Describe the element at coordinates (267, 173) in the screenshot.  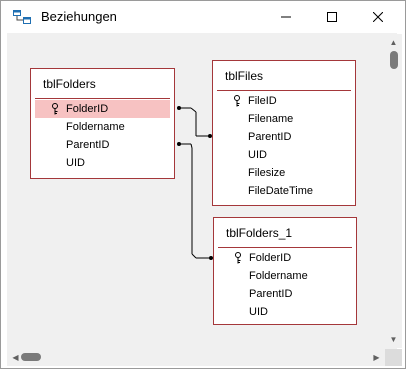
I see `field-label: Filesize` at that location.